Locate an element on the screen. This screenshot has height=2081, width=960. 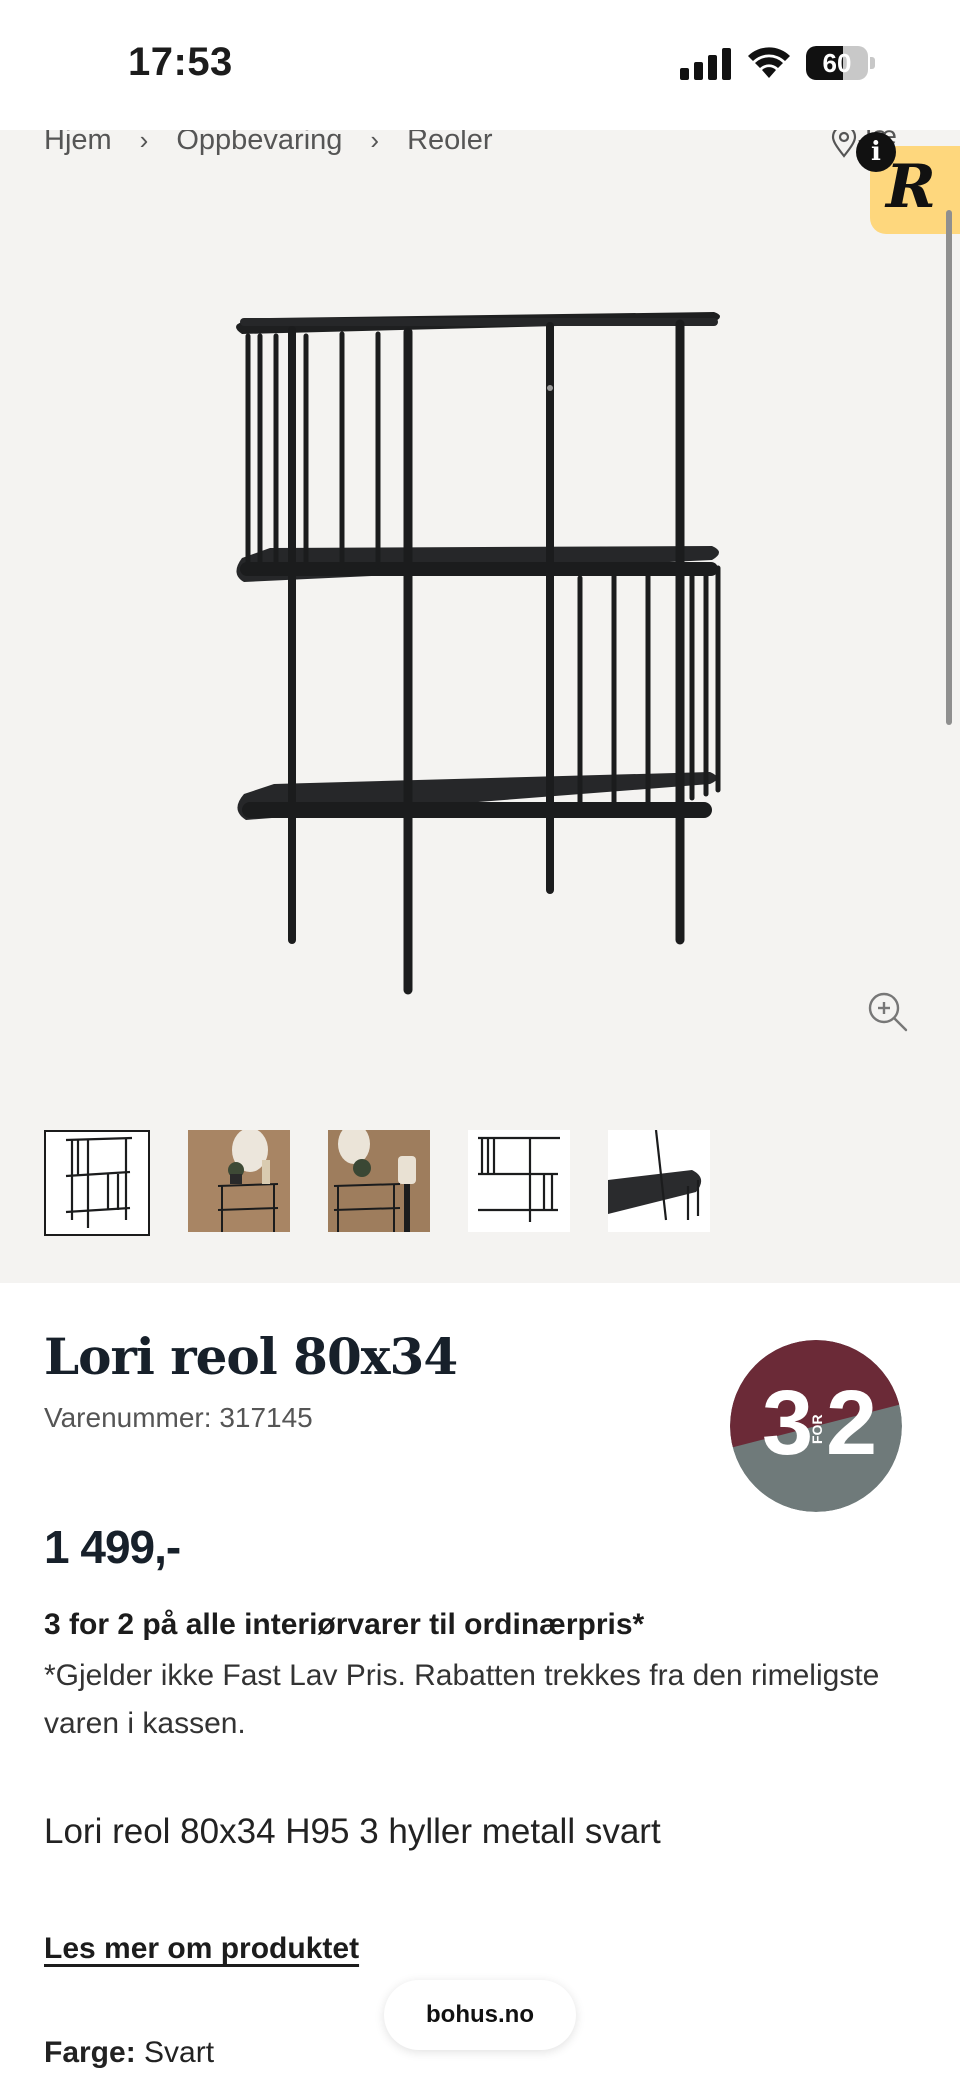
battery-level: 60 is located at coordinates (837, 63).